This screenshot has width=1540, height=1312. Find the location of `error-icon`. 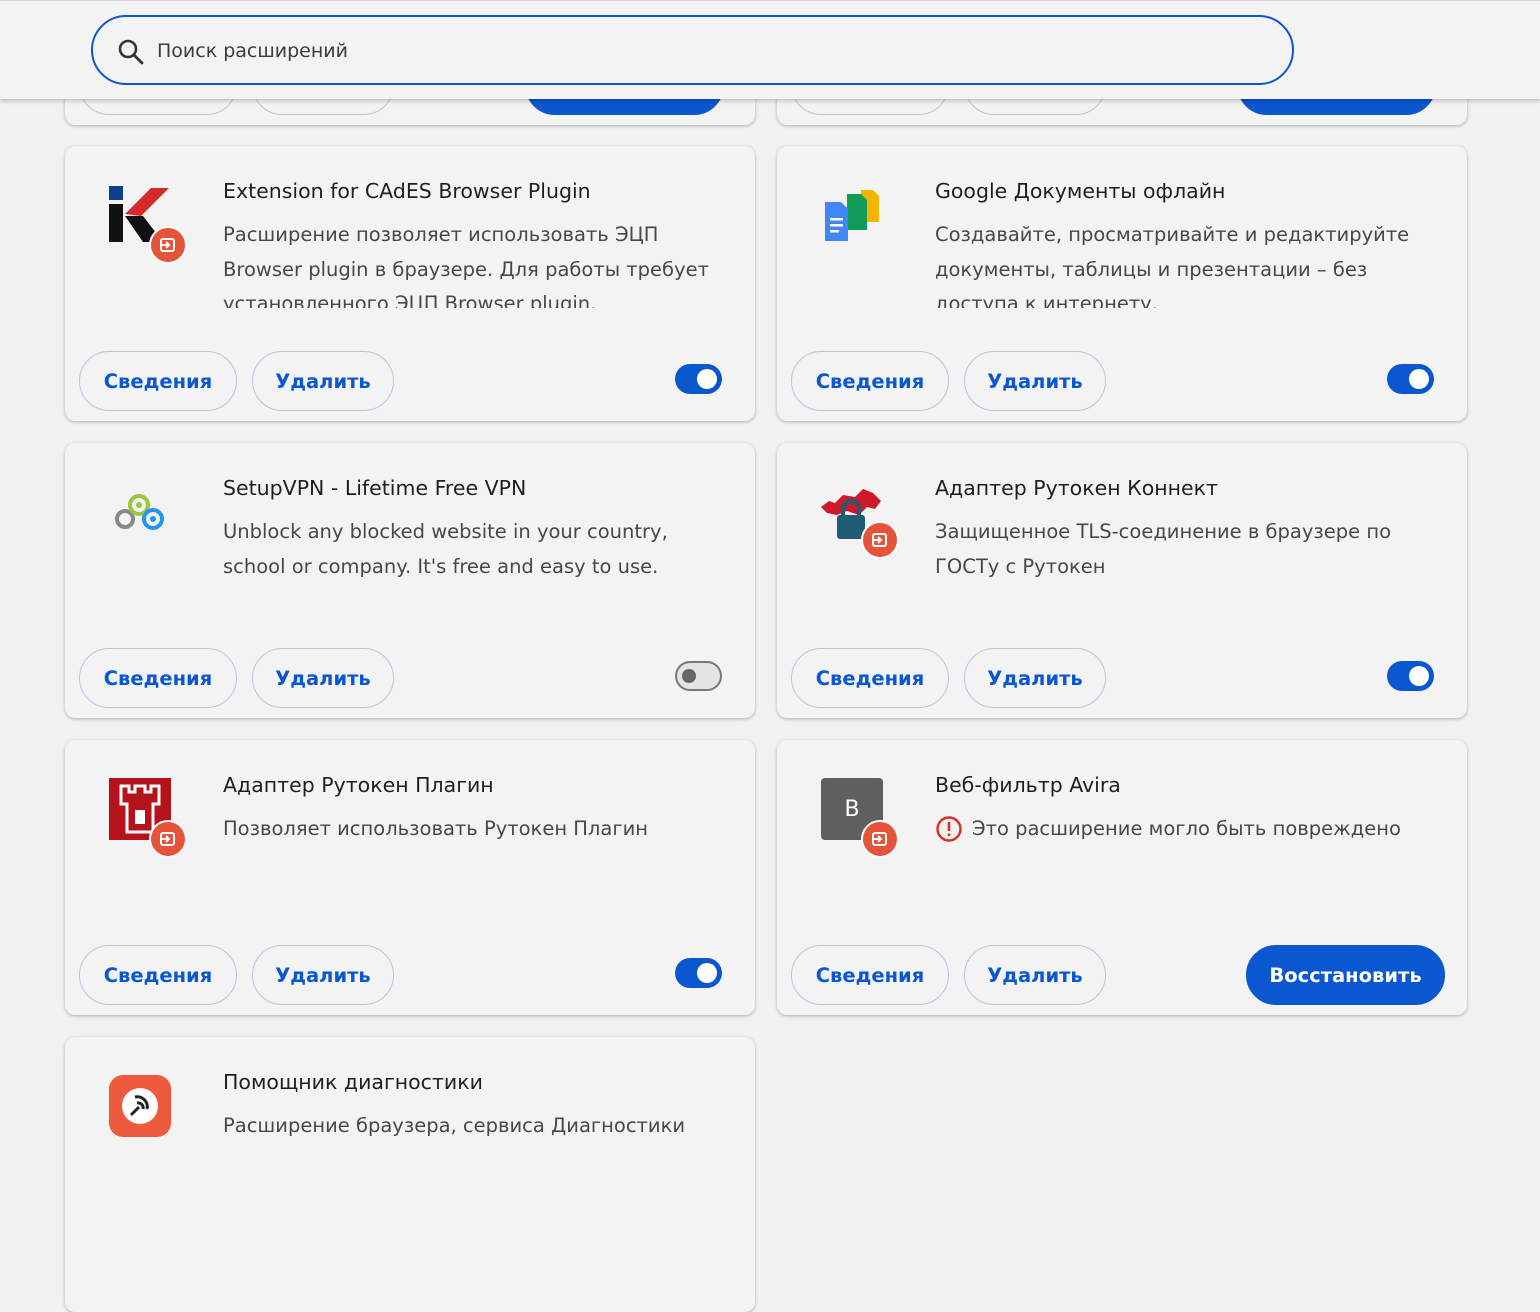

error-icon is located at coordinates (949, 829).